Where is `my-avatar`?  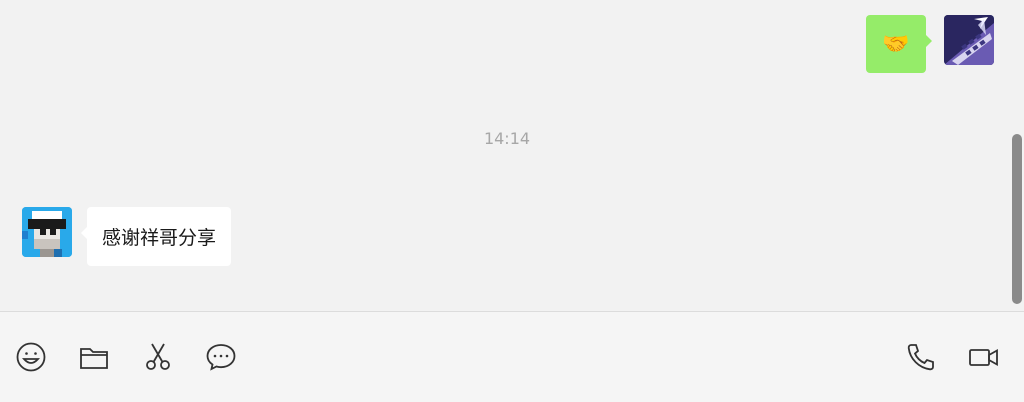
my-avatar is located at coordinates (969, 40).